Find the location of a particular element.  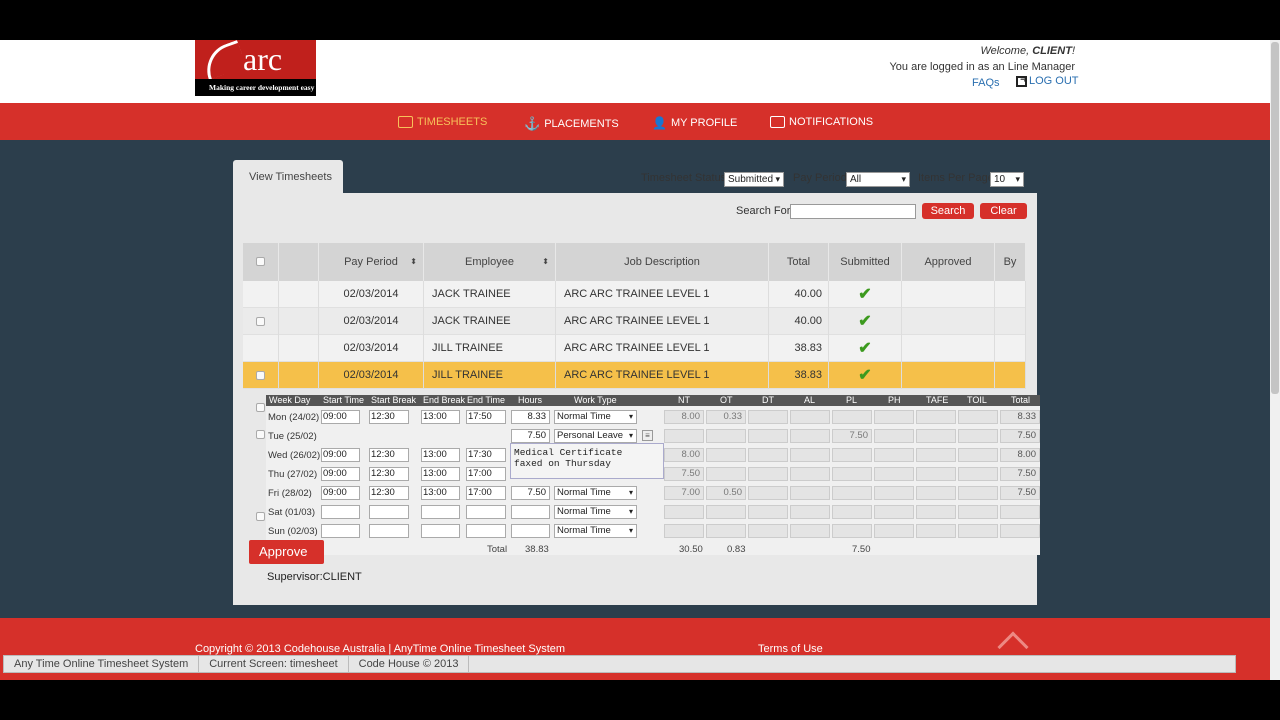

nav-notifications-label: NOTIFICATIONS is located at coordinates (831, 122).